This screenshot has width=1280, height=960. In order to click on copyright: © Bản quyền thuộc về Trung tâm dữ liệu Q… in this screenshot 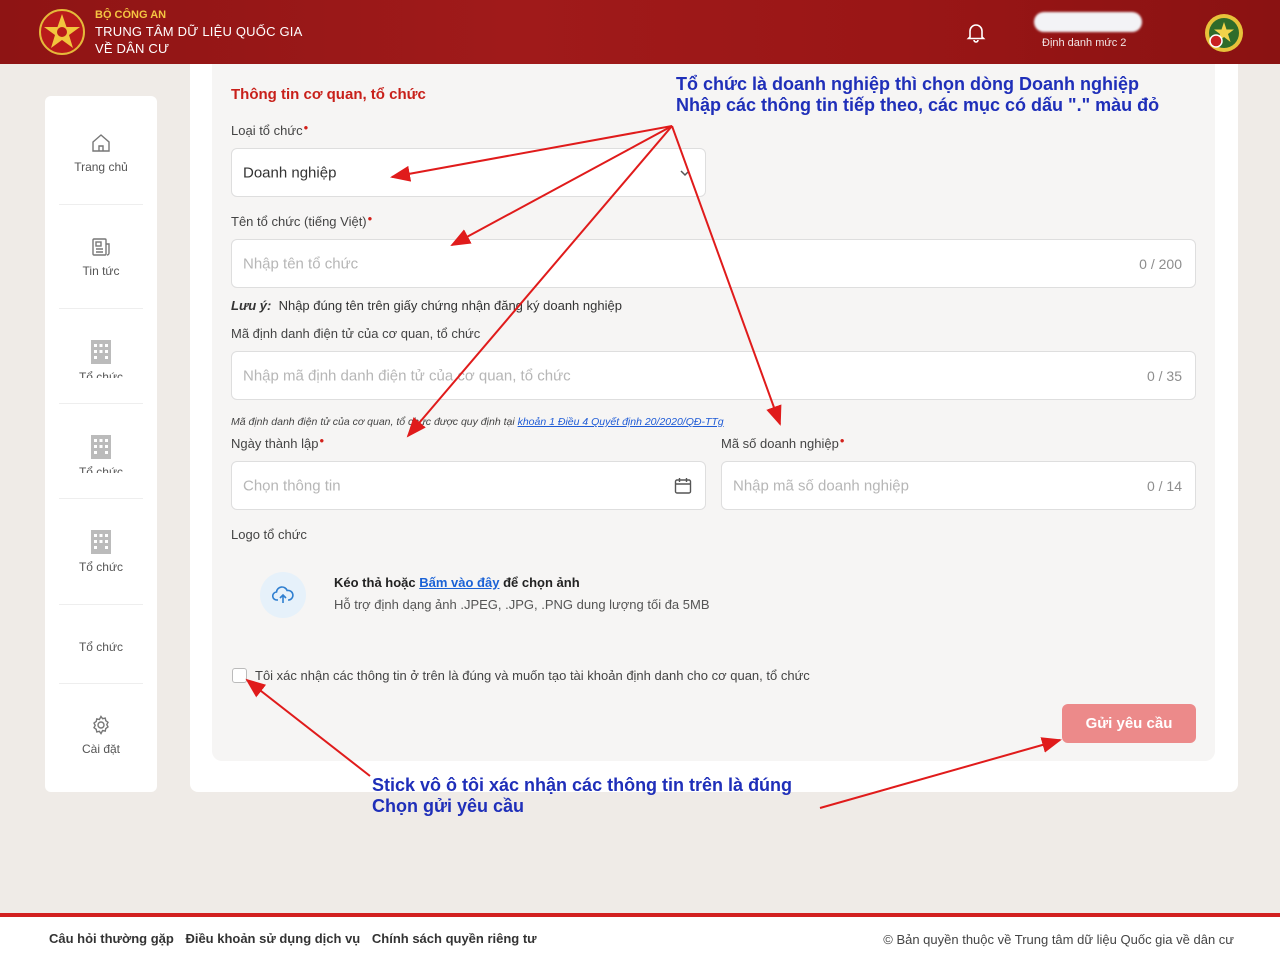, I will do `click(1058, 939)`.